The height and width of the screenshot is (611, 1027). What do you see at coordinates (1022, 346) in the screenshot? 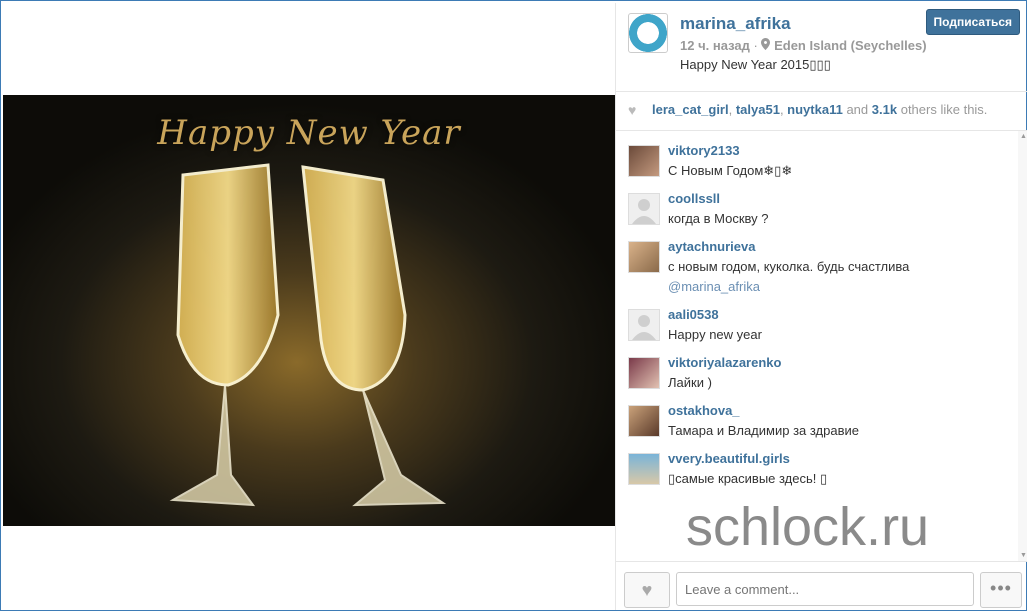
I see `comments-scrollbar: ▲ ▼` at bounding box center [1022, 346].